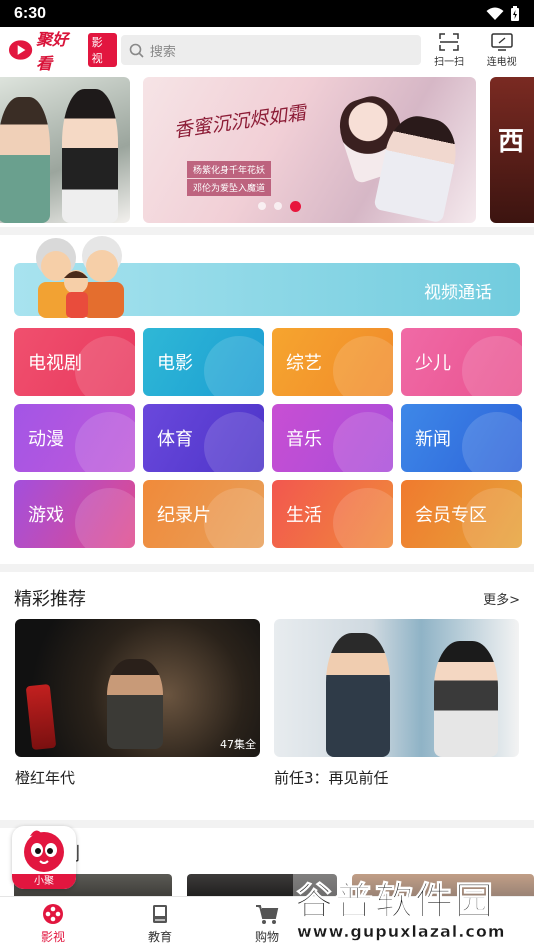 The height and width of the screenshot is (950, 534). What do you see at coordinates (45, 778) in the screenshot?
I see `recommend-title: 橙红年代` at bounding box center [45, 778].